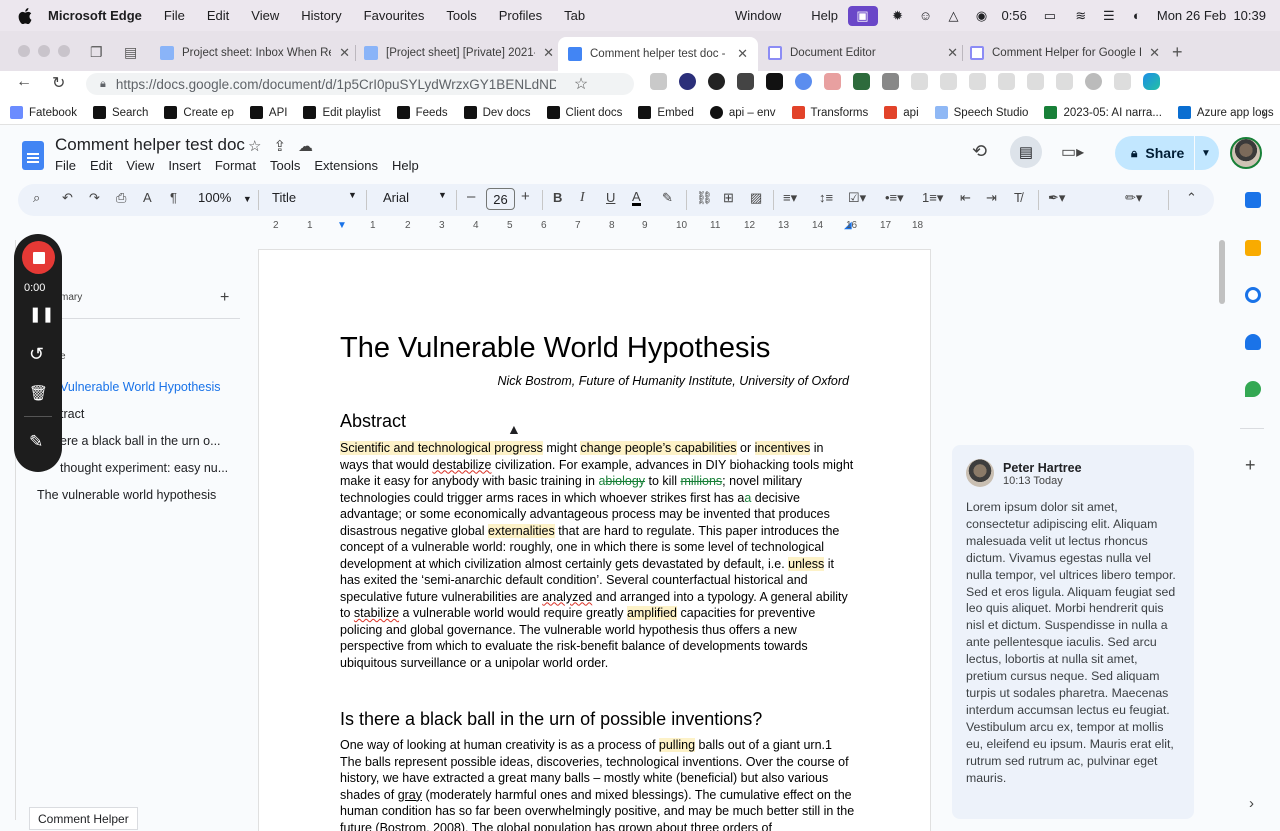  What do you see at coordinates (199, 112) in the screenshot?
I see `bookmark-create-ep: Create ep` at bounding box center [199, 112].